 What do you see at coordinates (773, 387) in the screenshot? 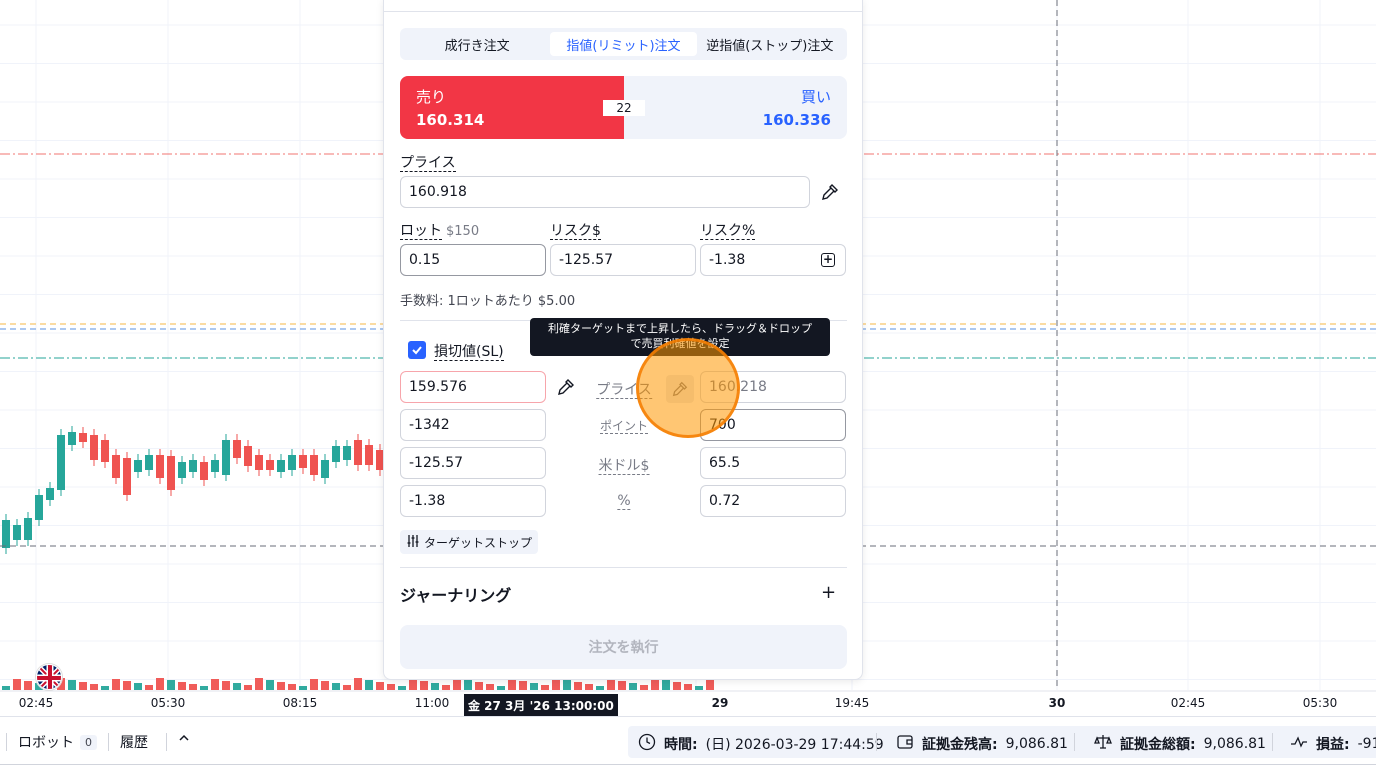
I see `tp-price-input: 160.​218` at bounding box center [773, 387].